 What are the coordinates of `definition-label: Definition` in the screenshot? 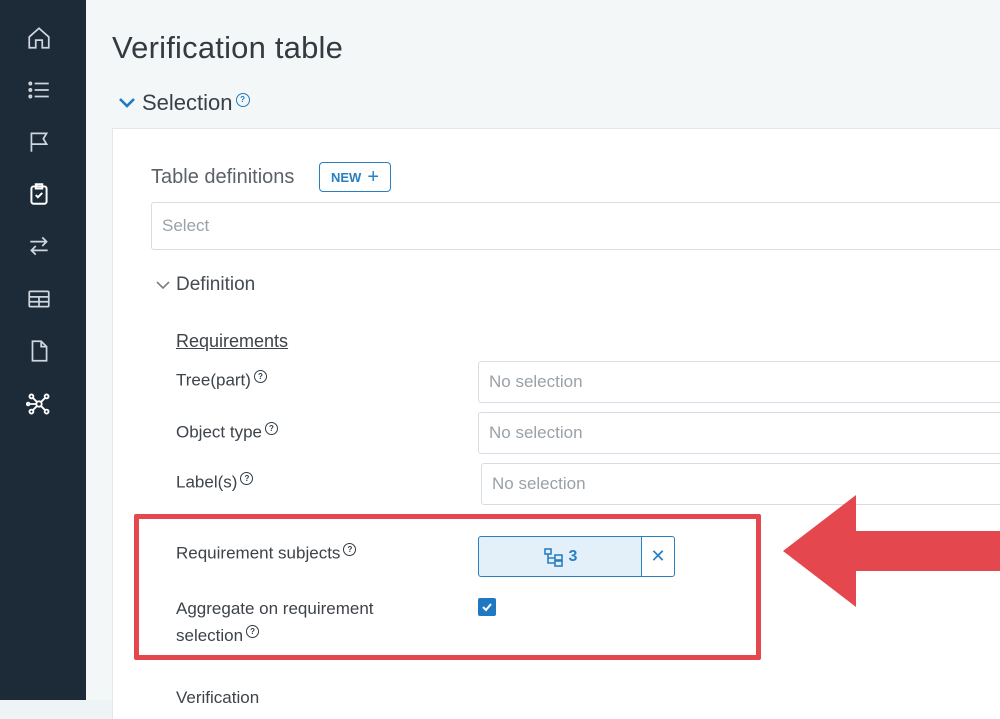 It's located at (216, 284).